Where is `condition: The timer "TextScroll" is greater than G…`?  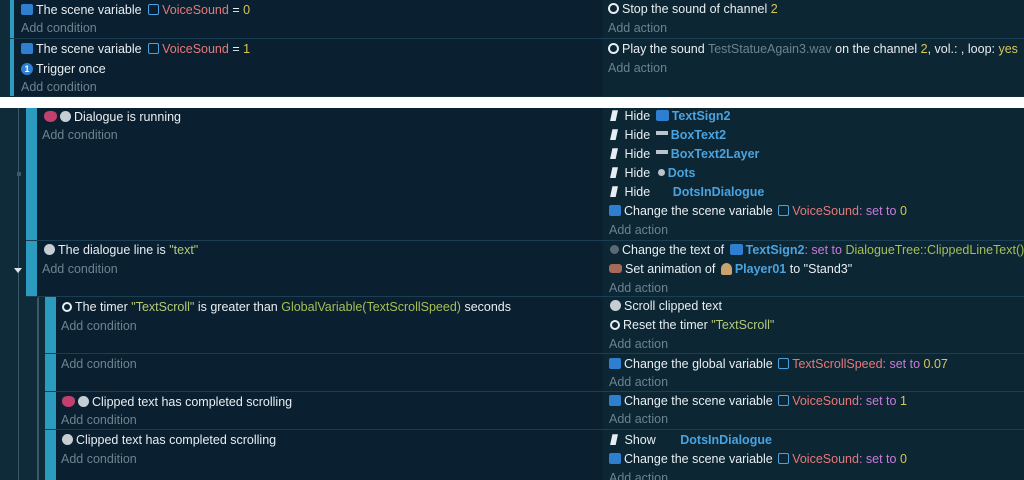 condition: The timer "TextScroll" is greater than G… is located at coordinates (286, 307).